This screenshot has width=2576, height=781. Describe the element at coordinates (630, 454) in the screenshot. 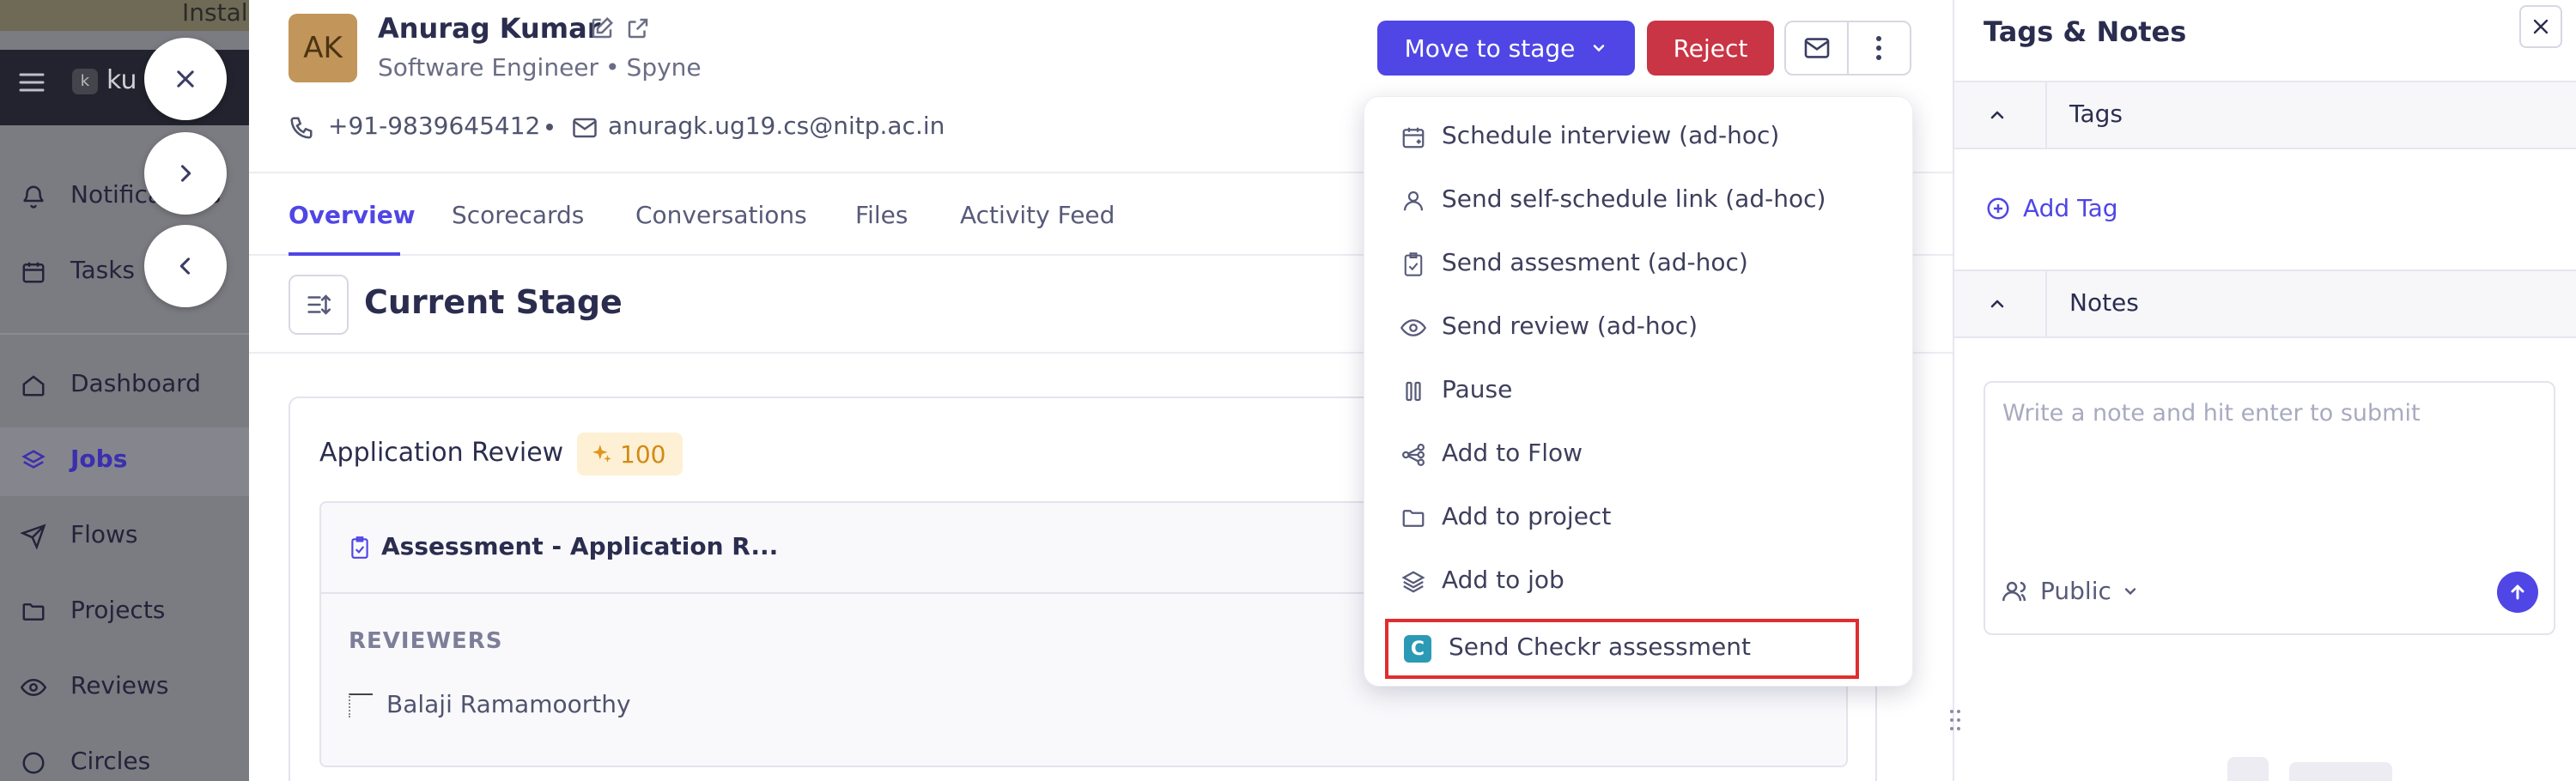

I see `score-badge: 100` at that location.